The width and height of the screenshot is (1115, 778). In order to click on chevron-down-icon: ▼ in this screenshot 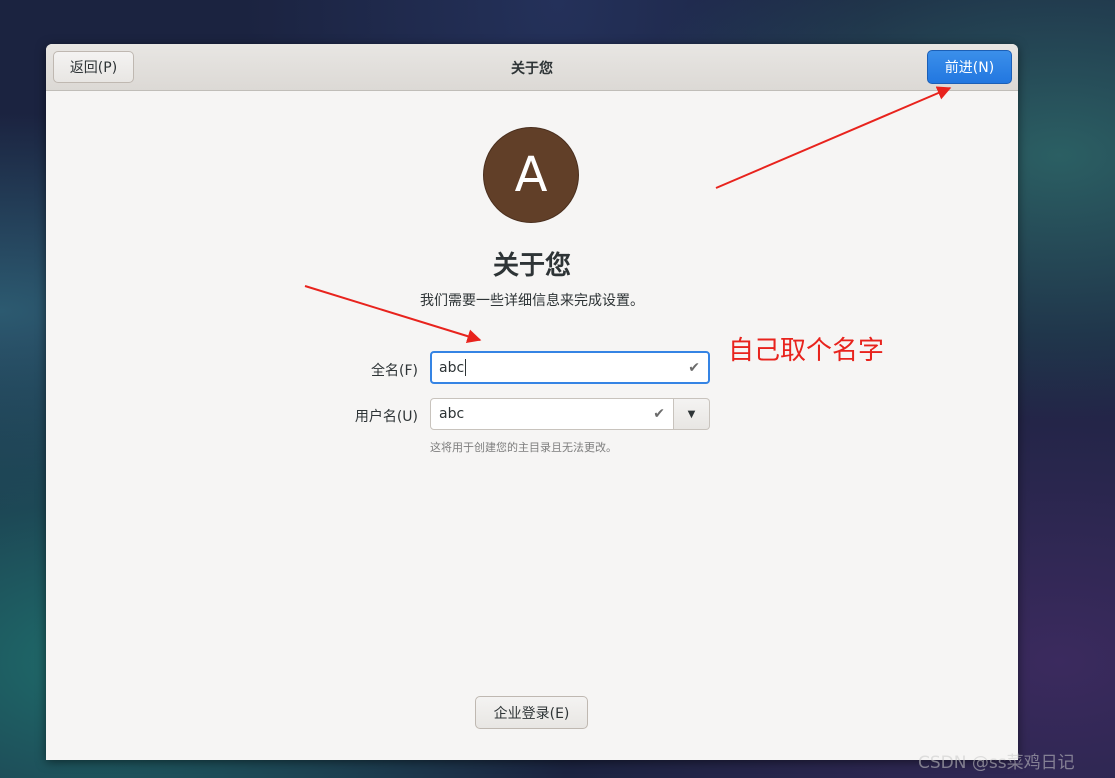, I will do `click(691, 414)`.